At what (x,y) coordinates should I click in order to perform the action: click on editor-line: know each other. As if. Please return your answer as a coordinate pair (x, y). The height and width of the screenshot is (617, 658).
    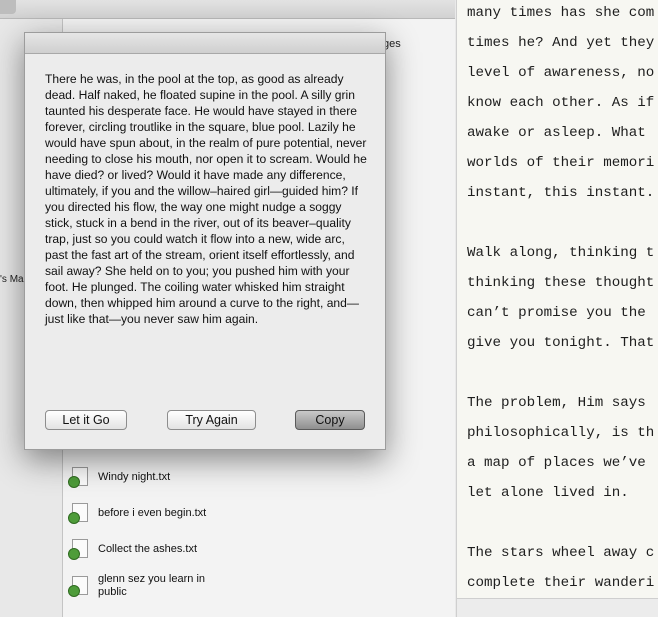
    Looking at the image, I should click on (561, 103).